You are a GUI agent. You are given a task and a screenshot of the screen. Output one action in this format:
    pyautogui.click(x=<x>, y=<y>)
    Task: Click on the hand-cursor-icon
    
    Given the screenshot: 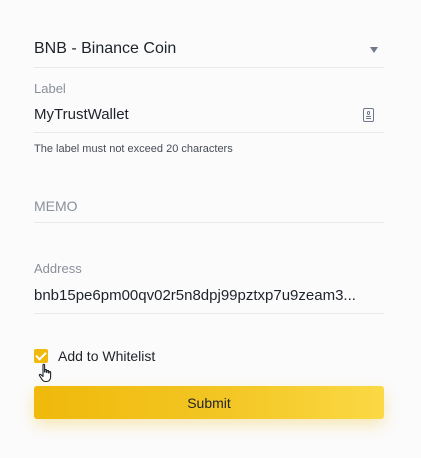 What is the action you would take?
    pyautogui.click(x=45, y=373)
    